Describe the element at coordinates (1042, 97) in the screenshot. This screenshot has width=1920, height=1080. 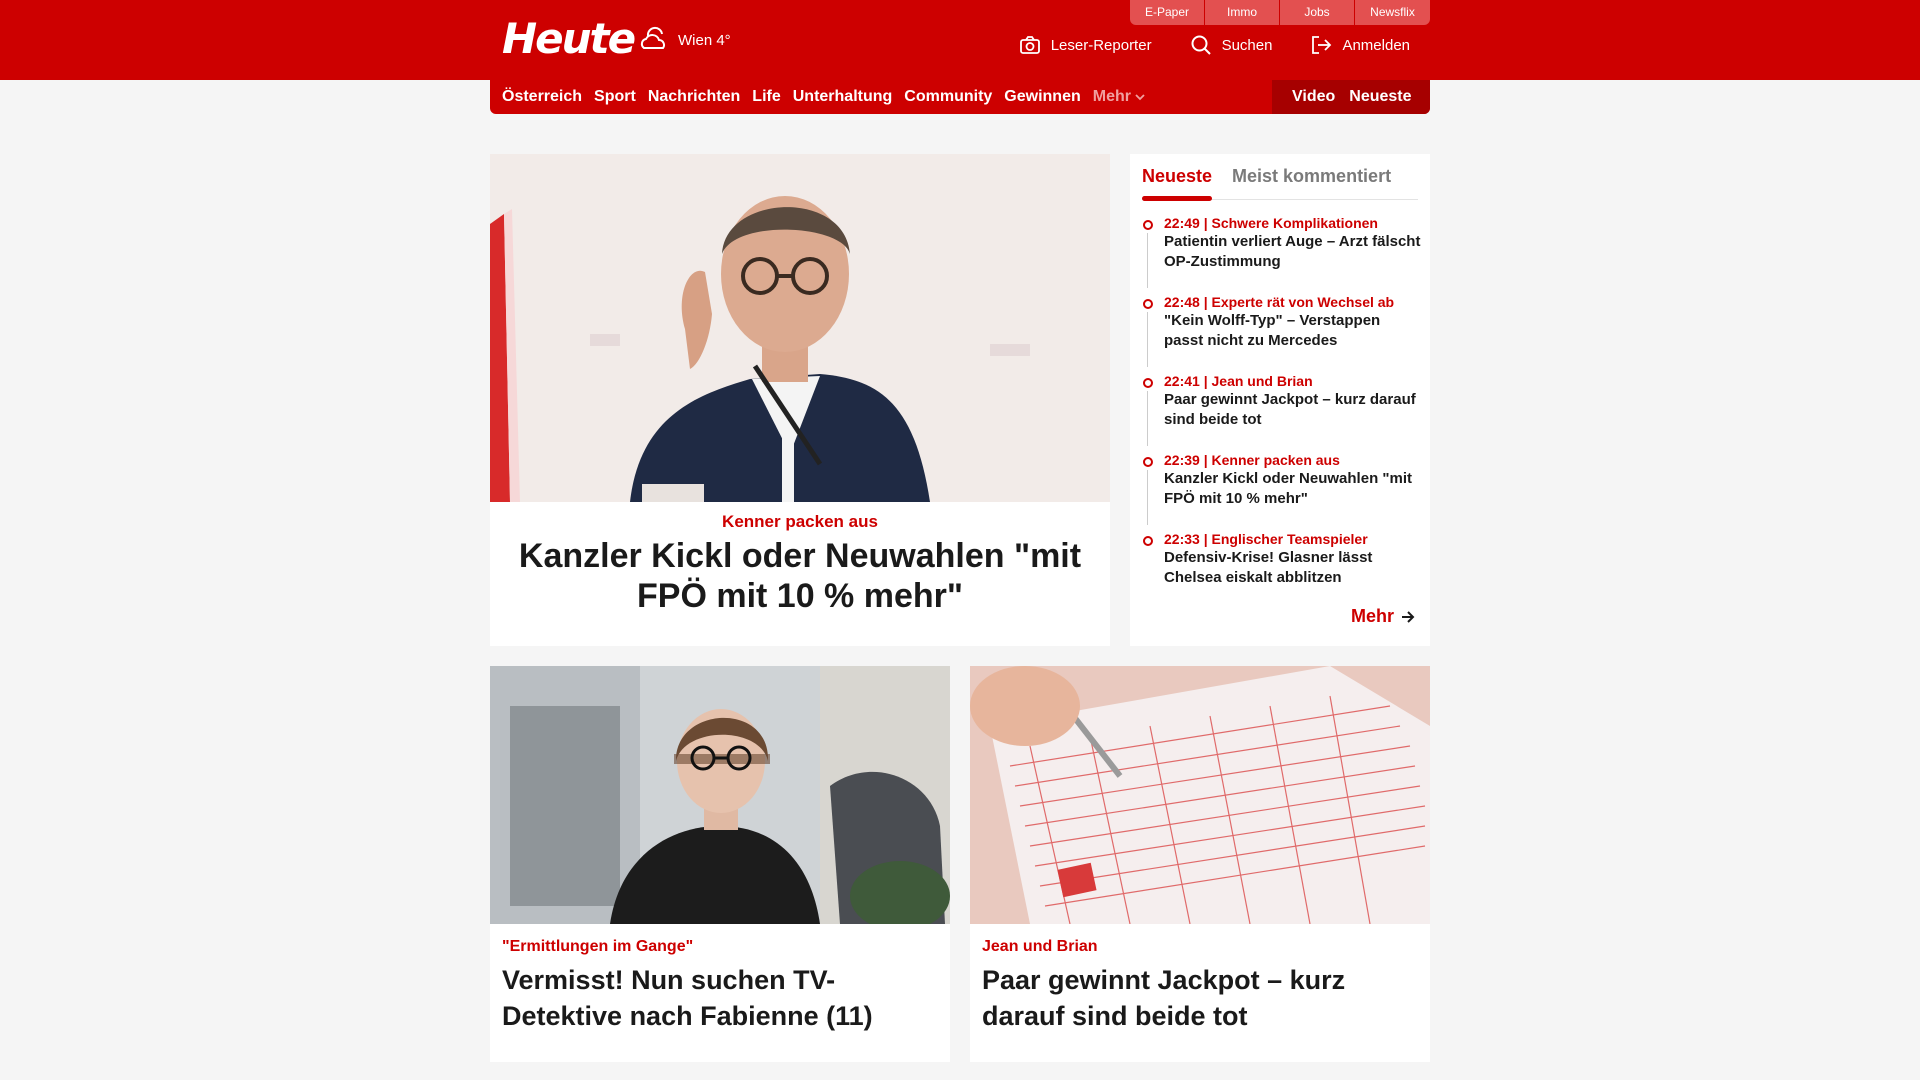
I see `nav-item-gewinnen: Gewinnen` at that location.